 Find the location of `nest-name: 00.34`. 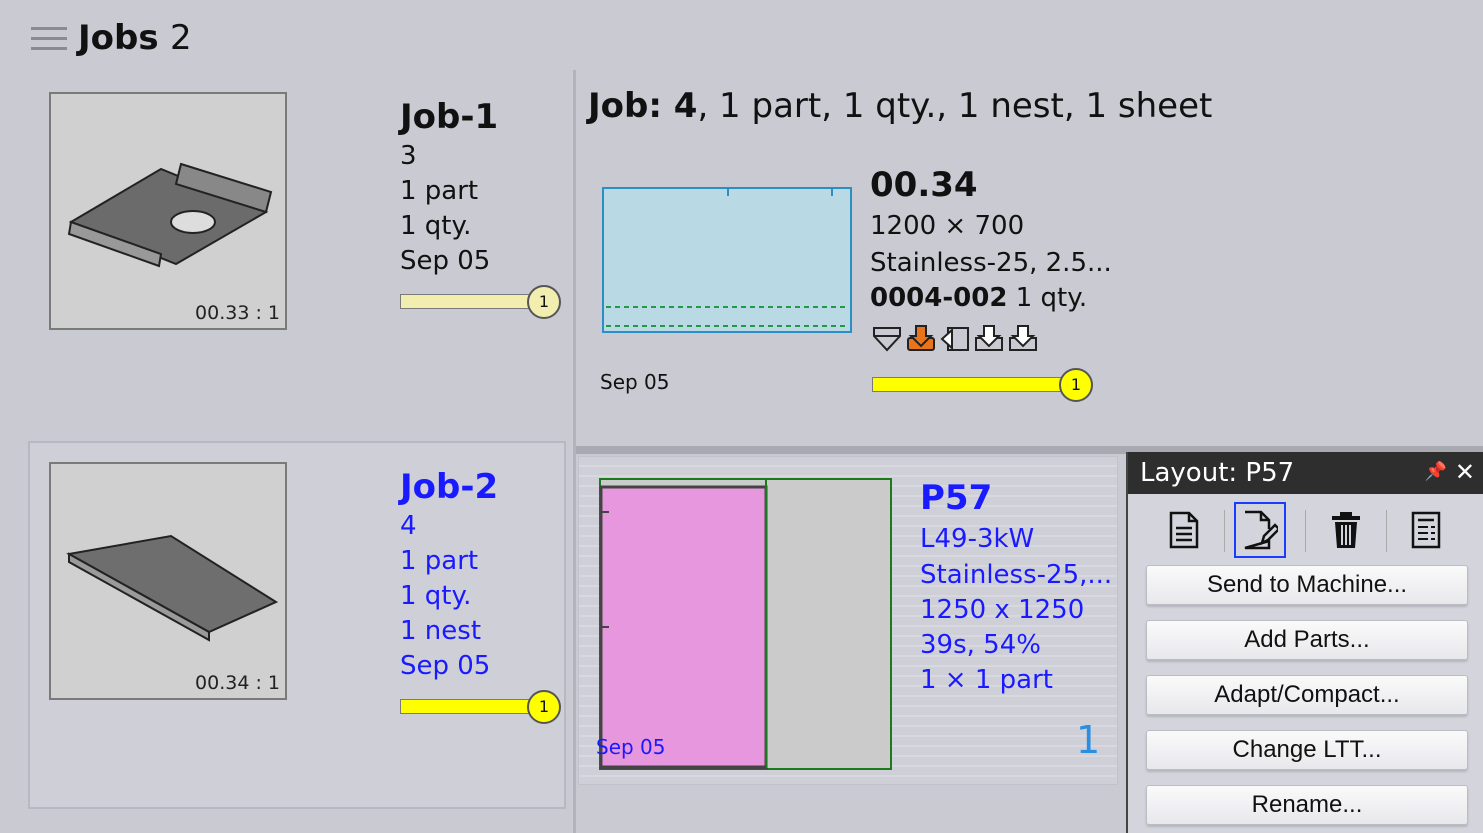

nest-name: 00.34 is located at coordinates (924, 185).